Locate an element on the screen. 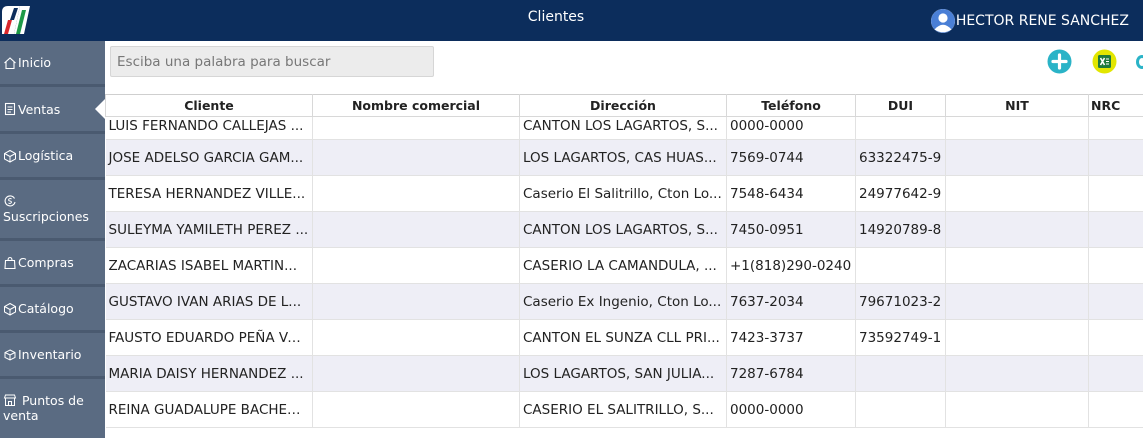  user-menu: HECTOR RENE SANCHEZ is located at coordinates (1029, 21).